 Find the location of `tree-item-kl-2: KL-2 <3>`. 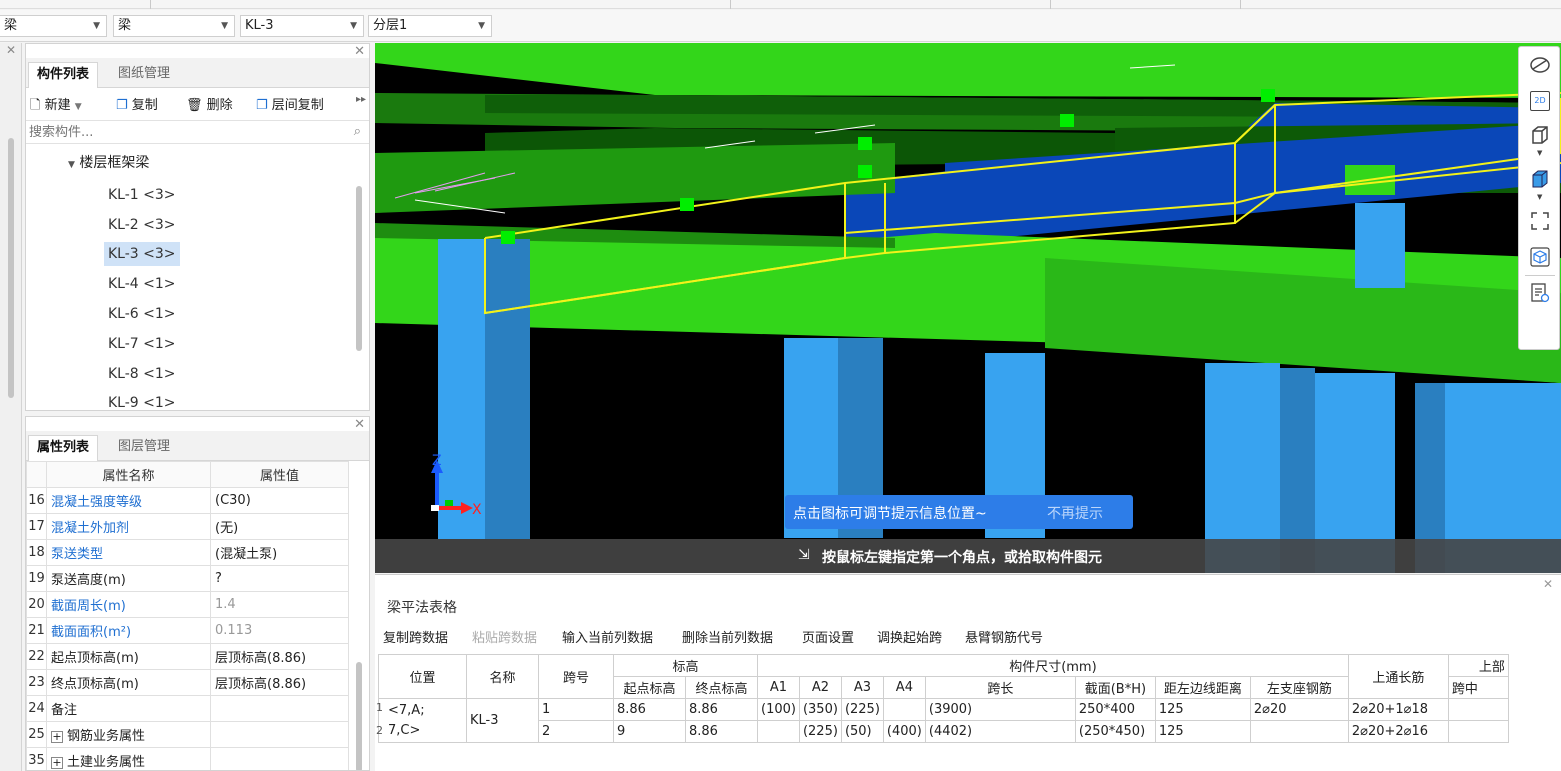

tree-item-kl-2: KL-2 <3> is located at coordinates (142, 225).